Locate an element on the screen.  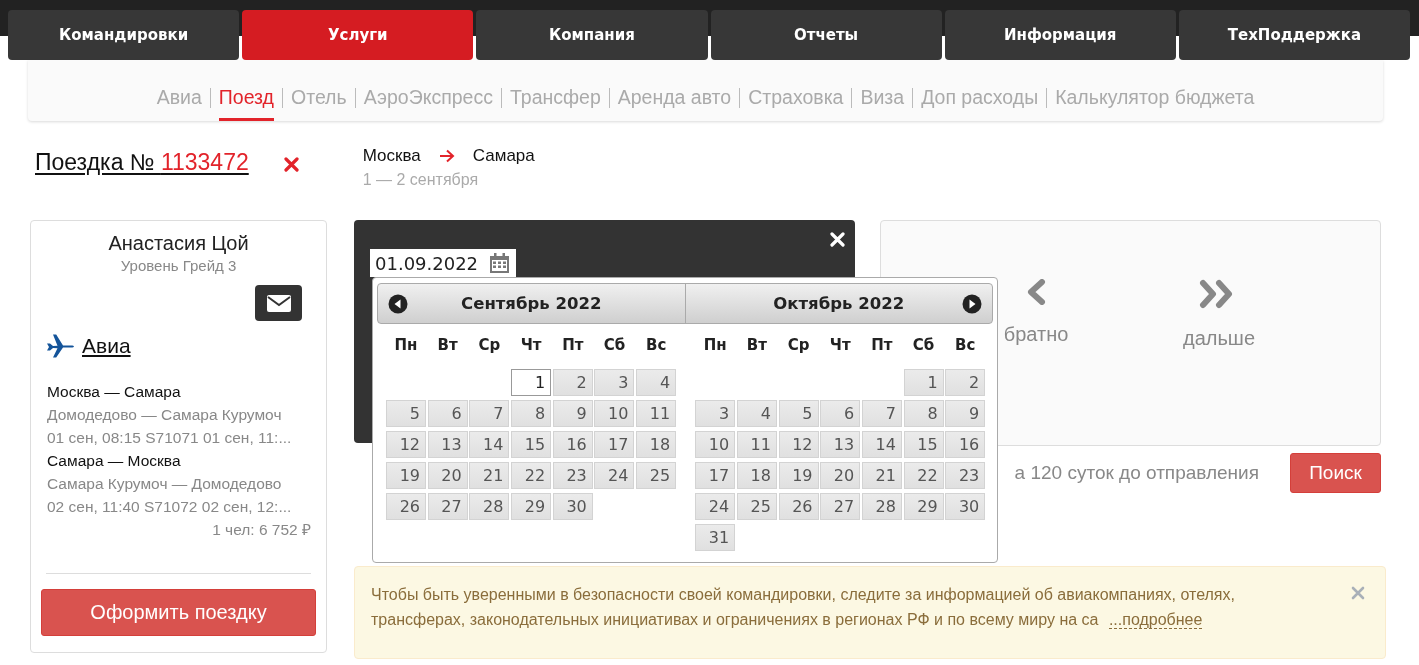
airplane-icon is located at coordinates (60, 346).